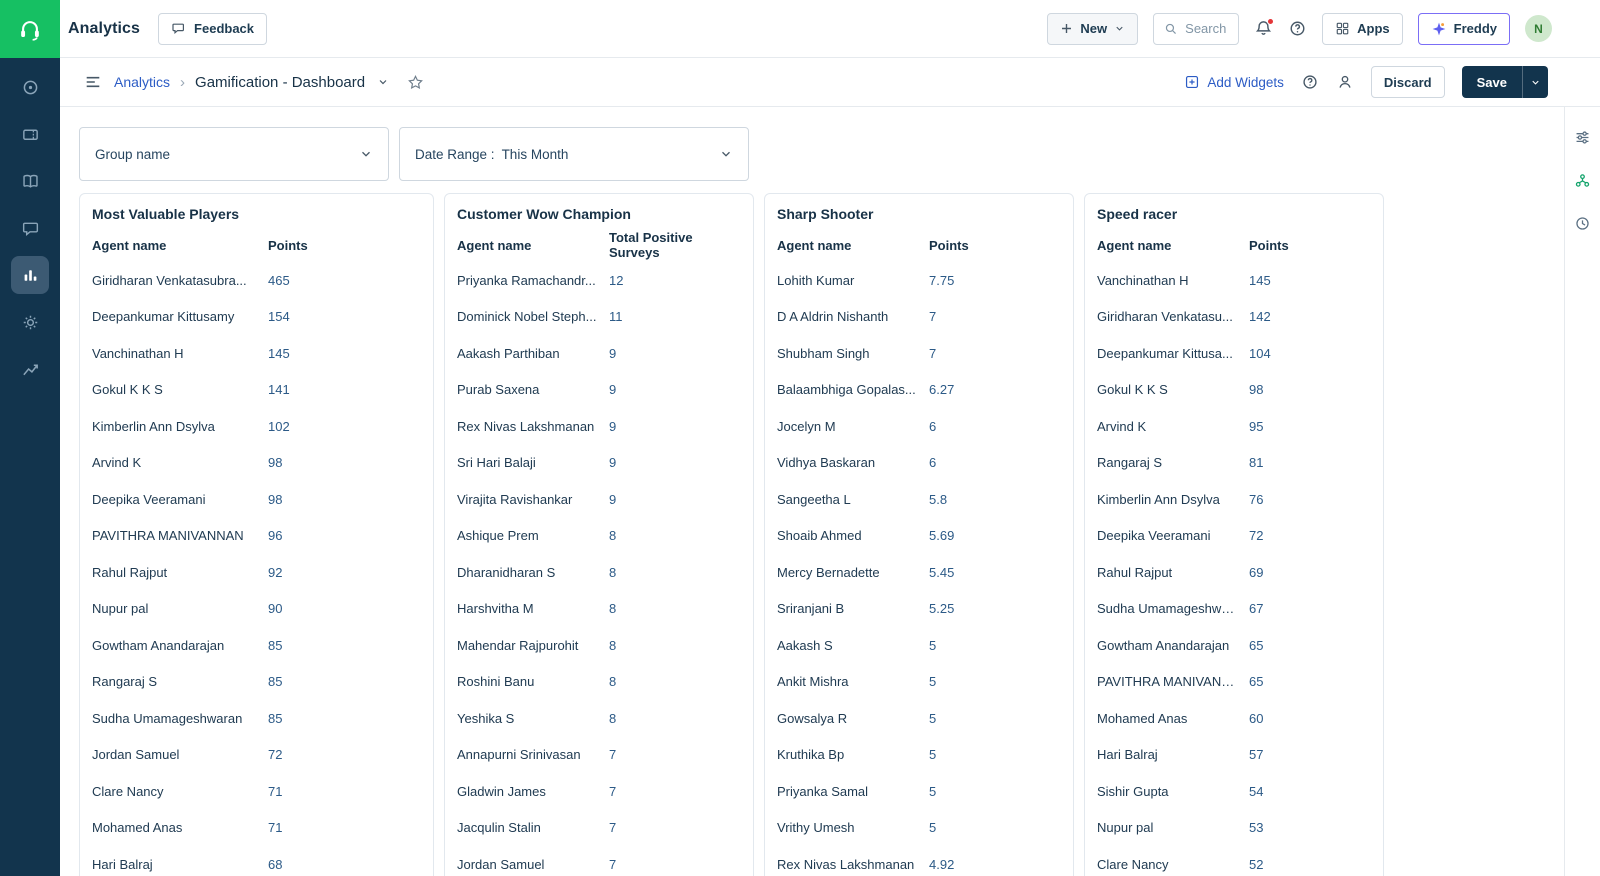 The width and height of the screenshot is (1600, 876). What do you see at coordinates (598, 499) in the screenshot?
I see `table-row: Virajita Ravishankar 9` at bounding box center [598, 499].